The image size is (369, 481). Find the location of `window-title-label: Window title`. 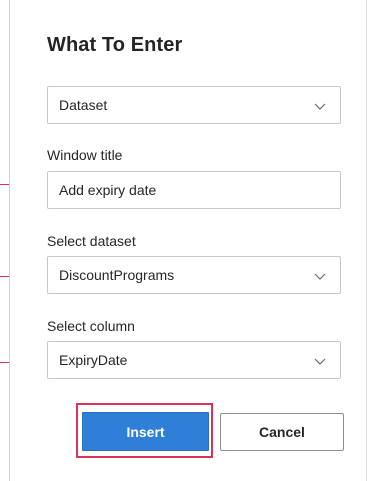

window-title-label: Window title is located at coordinates (85, 155).